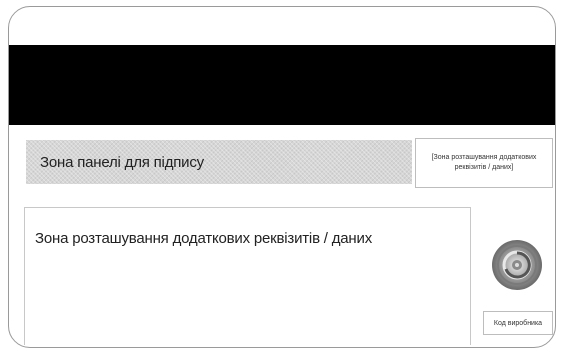 The image size is (562, 354). Describe the element at coordinates (219, 162) in the screenshot. I see `signature-panel: Зона панелі для підпису` at that location.